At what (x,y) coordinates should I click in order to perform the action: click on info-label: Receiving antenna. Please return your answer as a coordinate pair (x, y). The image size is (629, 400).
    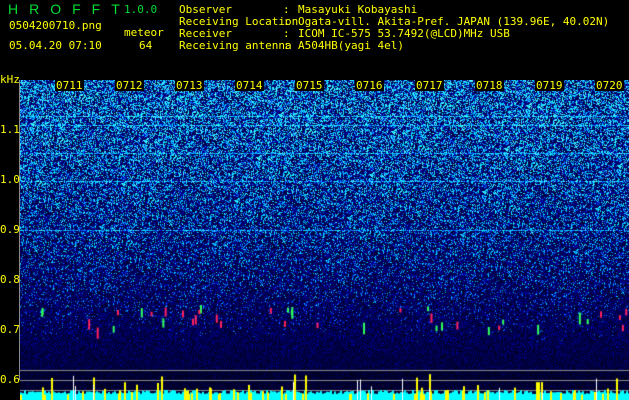
    Looking at the image, I should click on (235, 45).